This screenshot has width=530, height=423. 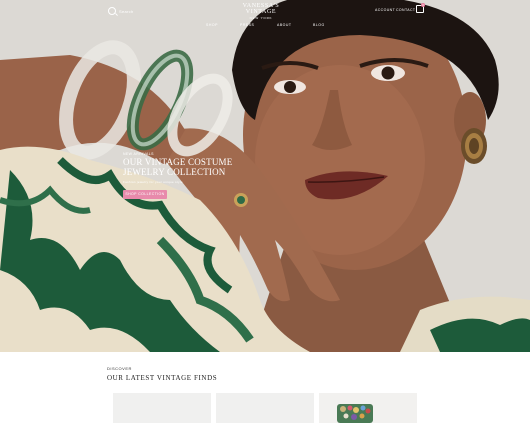 What do you see at coordinates (385, 10) in the screenshot?
I see `account-link: ACCOUNT` at bounding box center [385, 10].